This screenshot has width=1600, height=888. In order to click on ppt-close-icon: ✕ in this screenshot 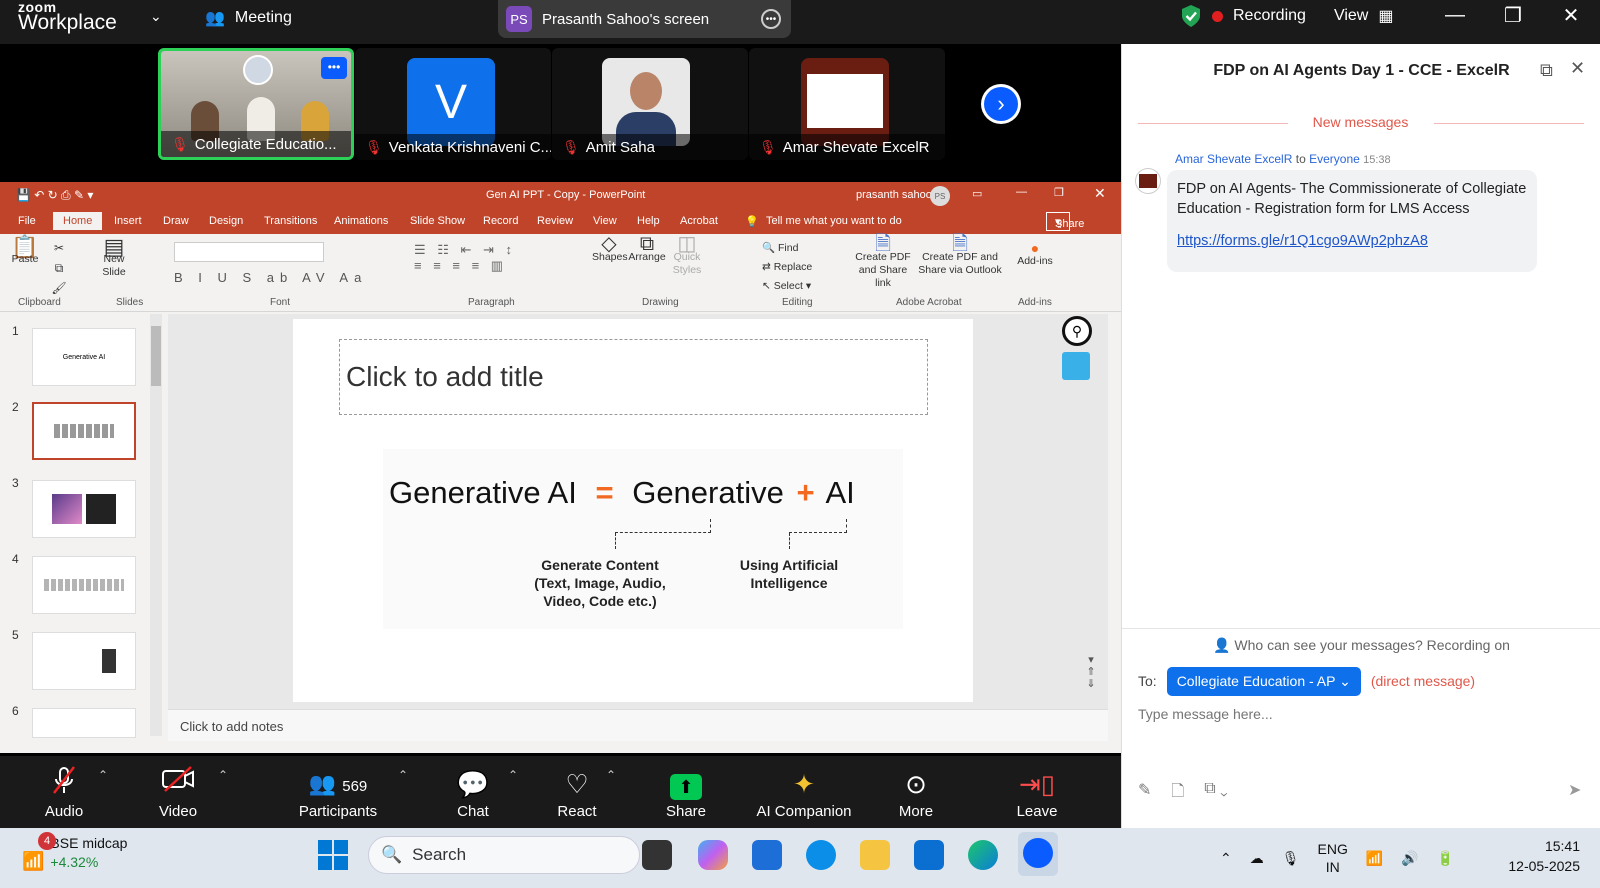, I will do `click(1100, 193)`.